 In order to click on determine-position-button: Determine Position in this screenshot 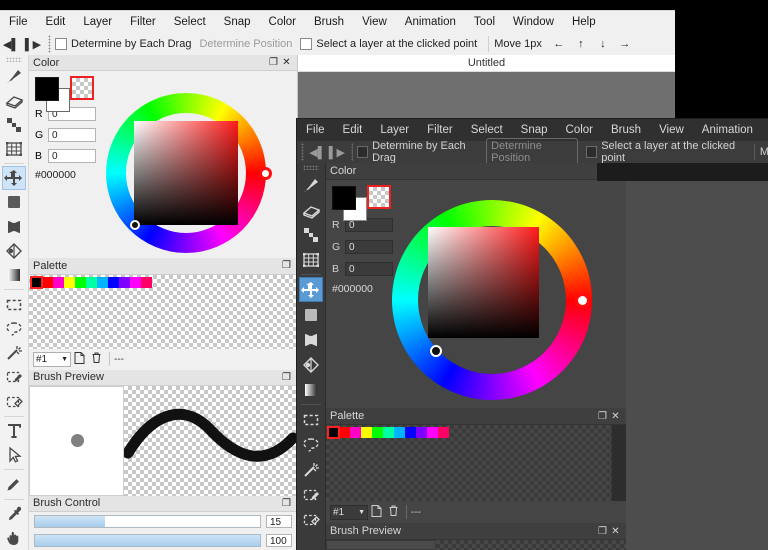, I will do `click(532, 152)`.